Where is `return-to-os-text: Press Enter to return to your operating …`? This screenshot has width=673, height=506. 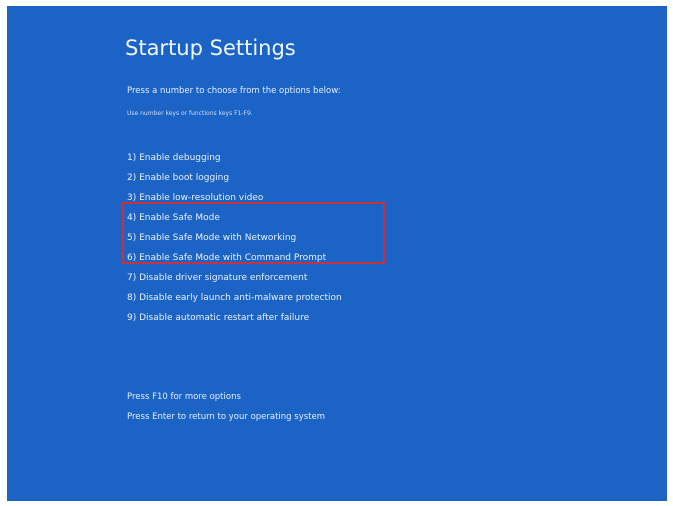
return-to-os-text: Press Enter to return to your operating … is located at coordinates (226, 417).